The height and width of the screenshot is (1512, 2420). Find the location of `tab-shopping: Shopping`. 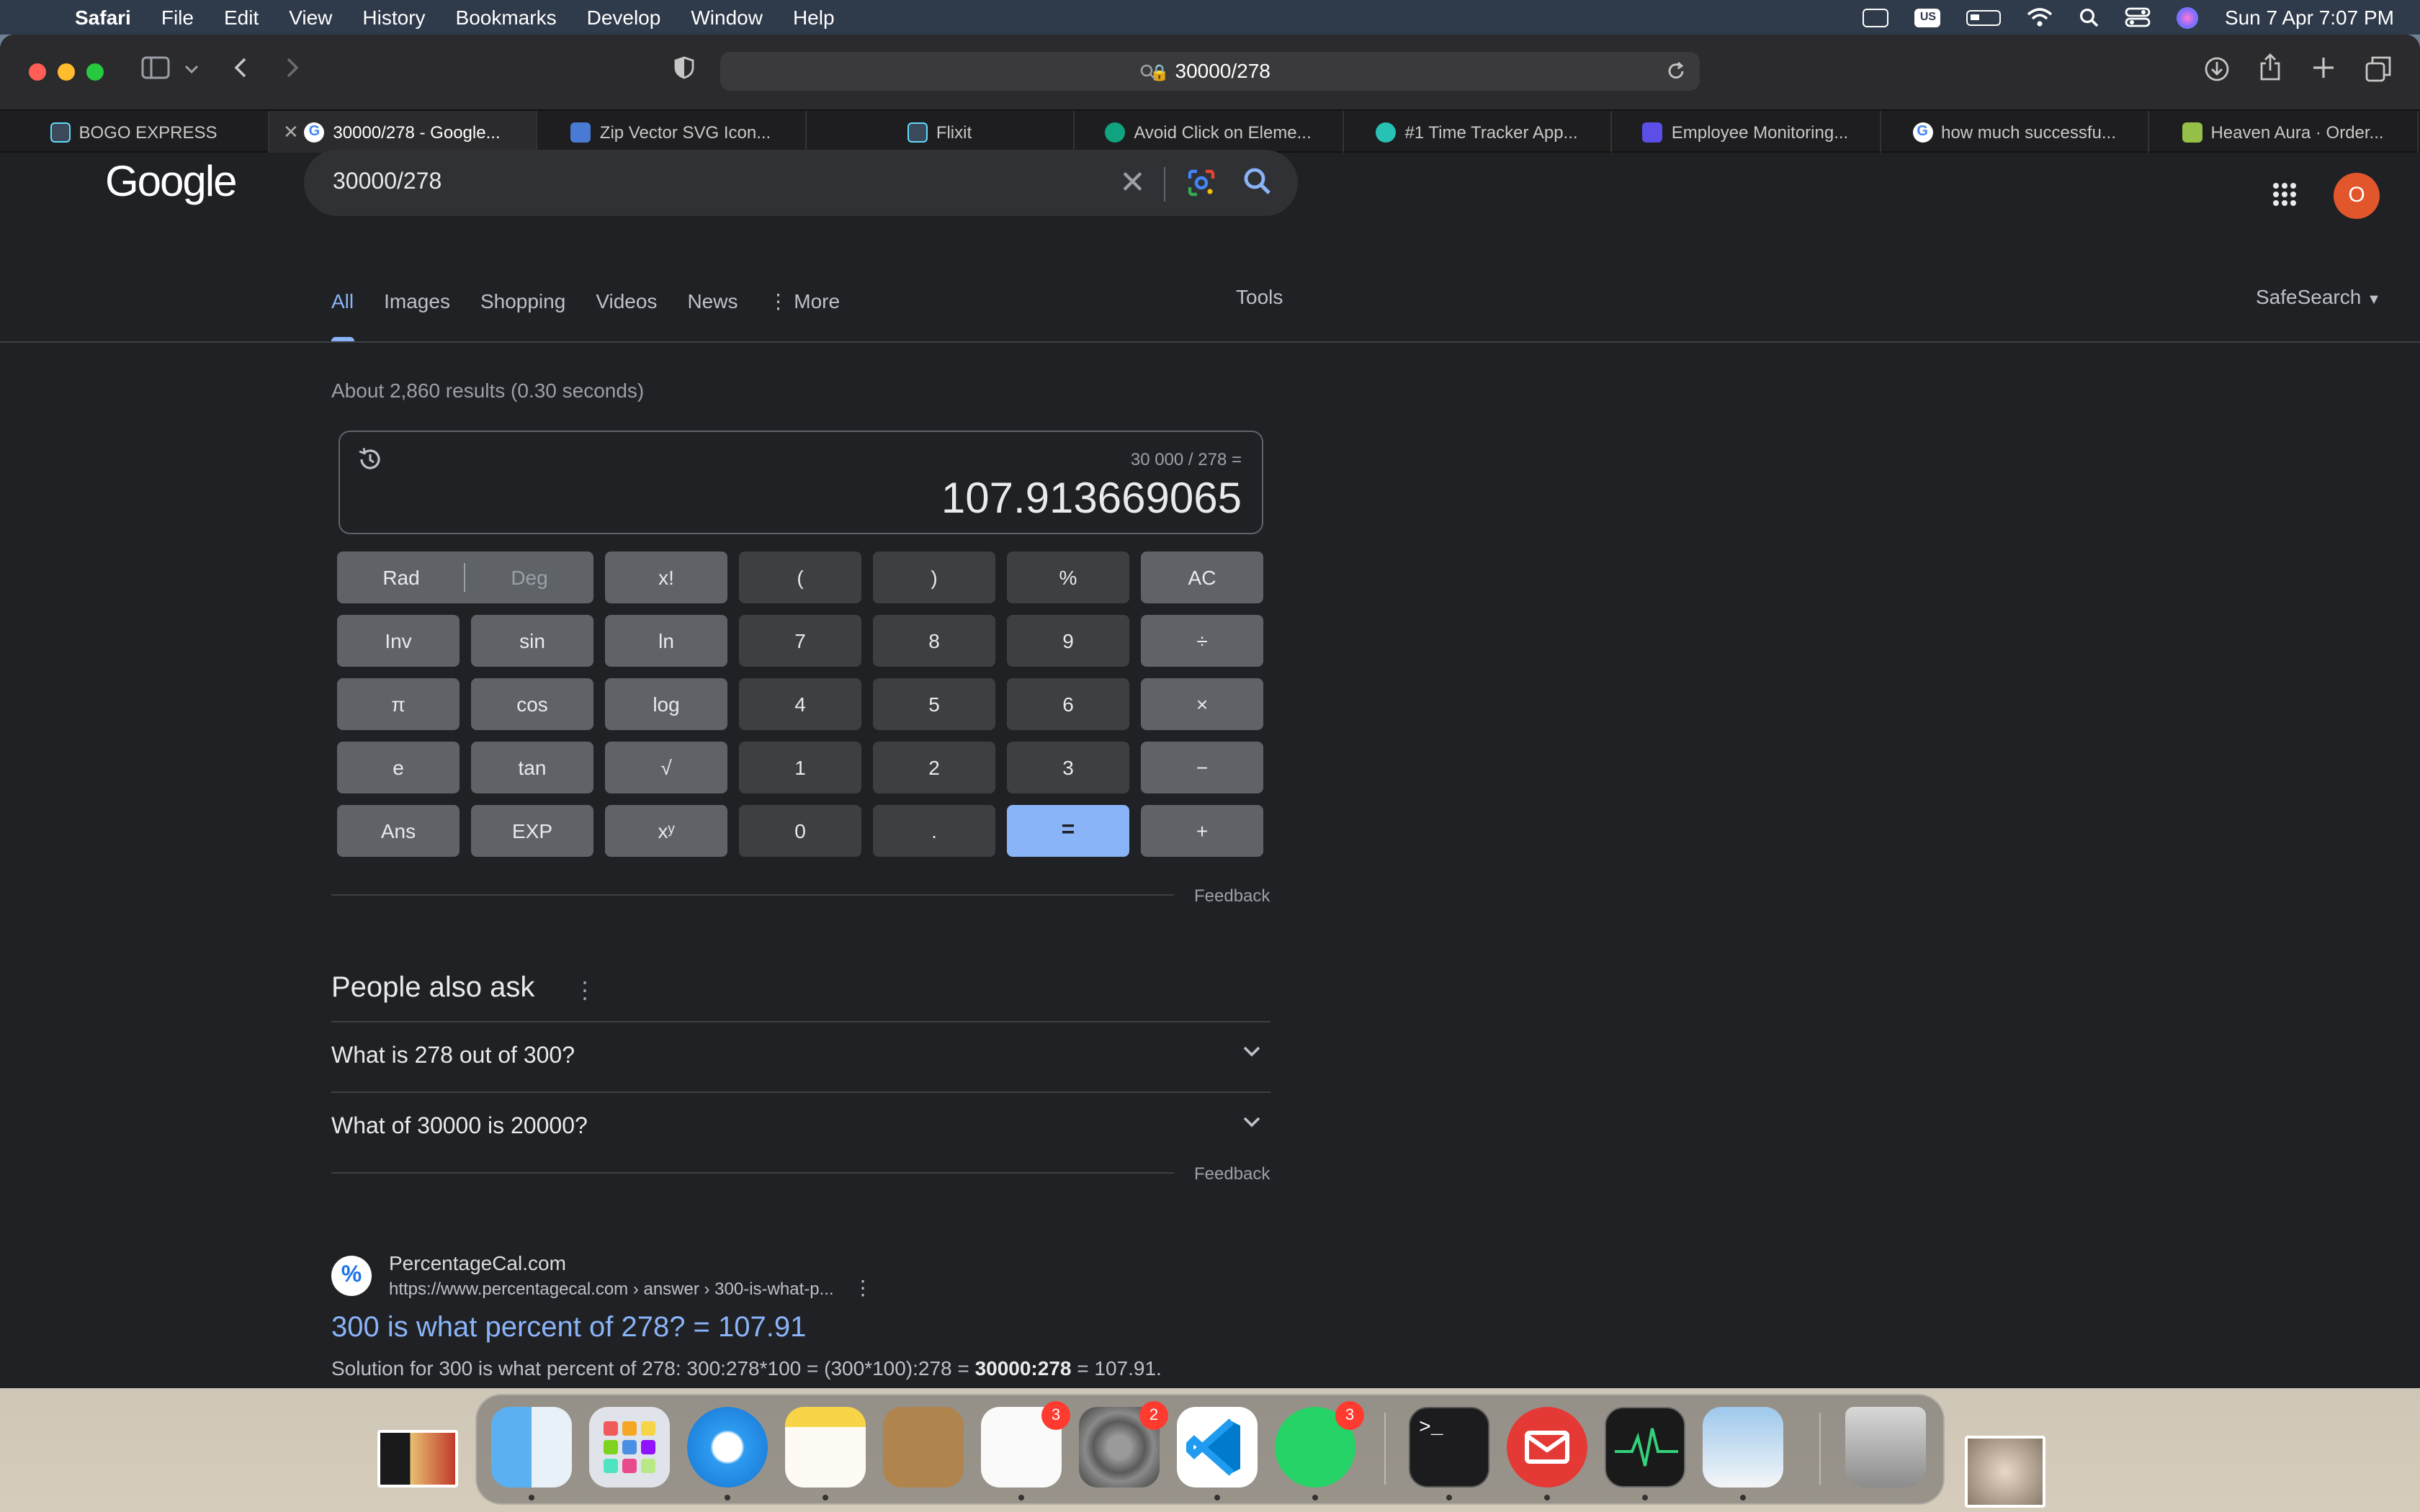

tab-shopping: Shopping is located at coordinates (522, 314).